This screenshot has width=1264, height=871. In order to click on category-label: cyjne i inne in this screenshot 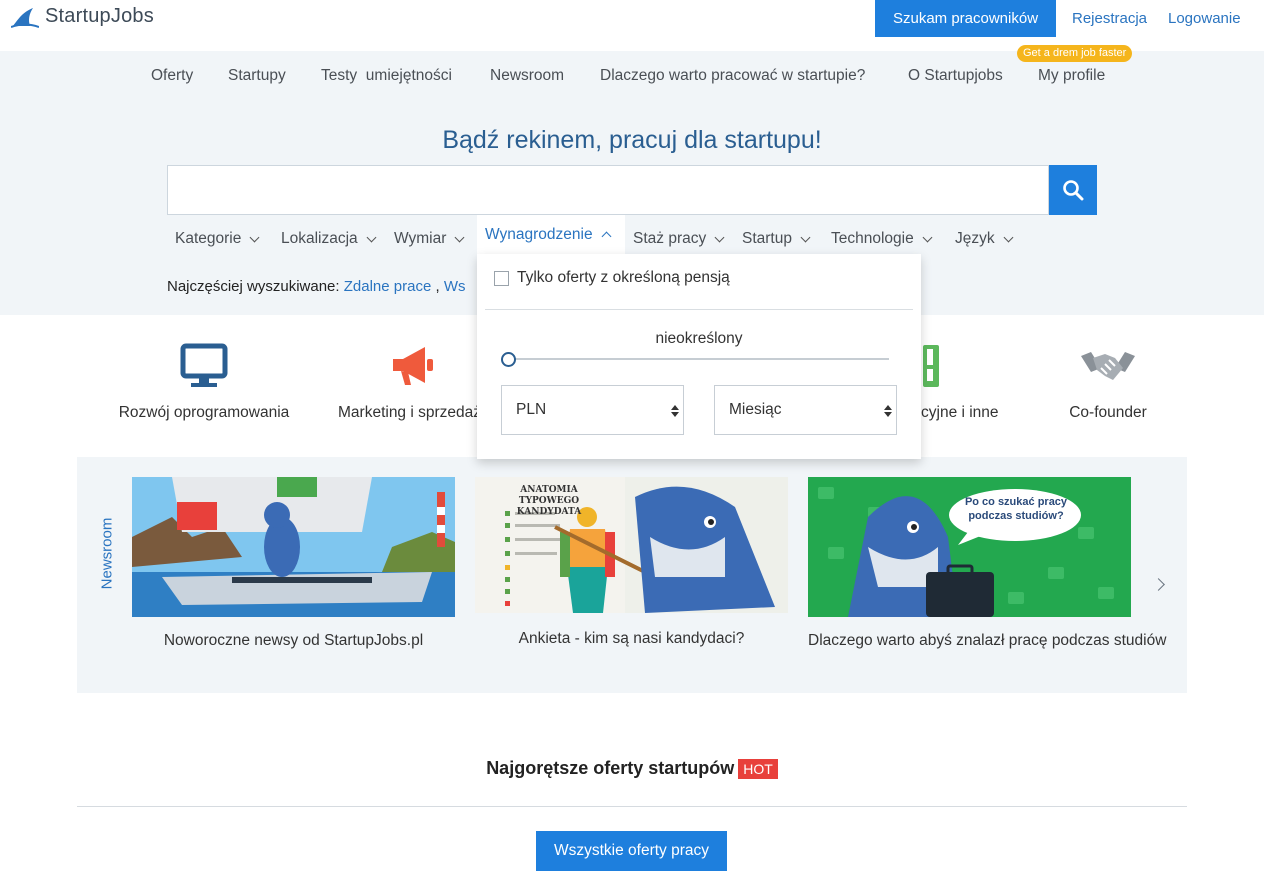, I will do `click(960, 412)`.